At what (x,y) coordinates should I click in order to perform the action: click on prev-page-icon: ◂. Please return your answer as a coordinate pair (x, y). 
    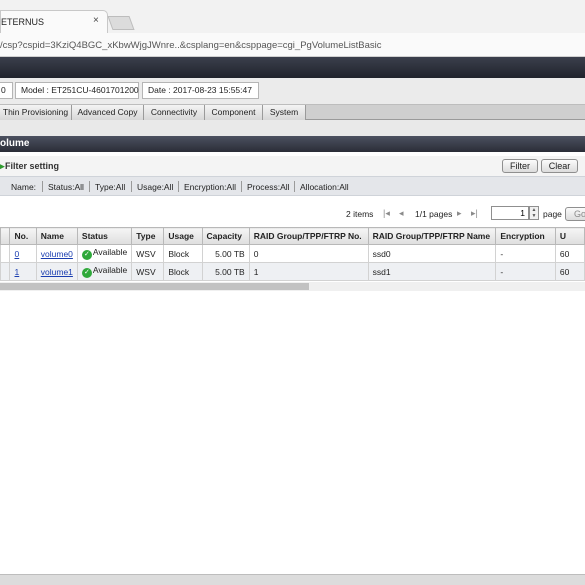
    Looking at the image, I should click on (401, 213).